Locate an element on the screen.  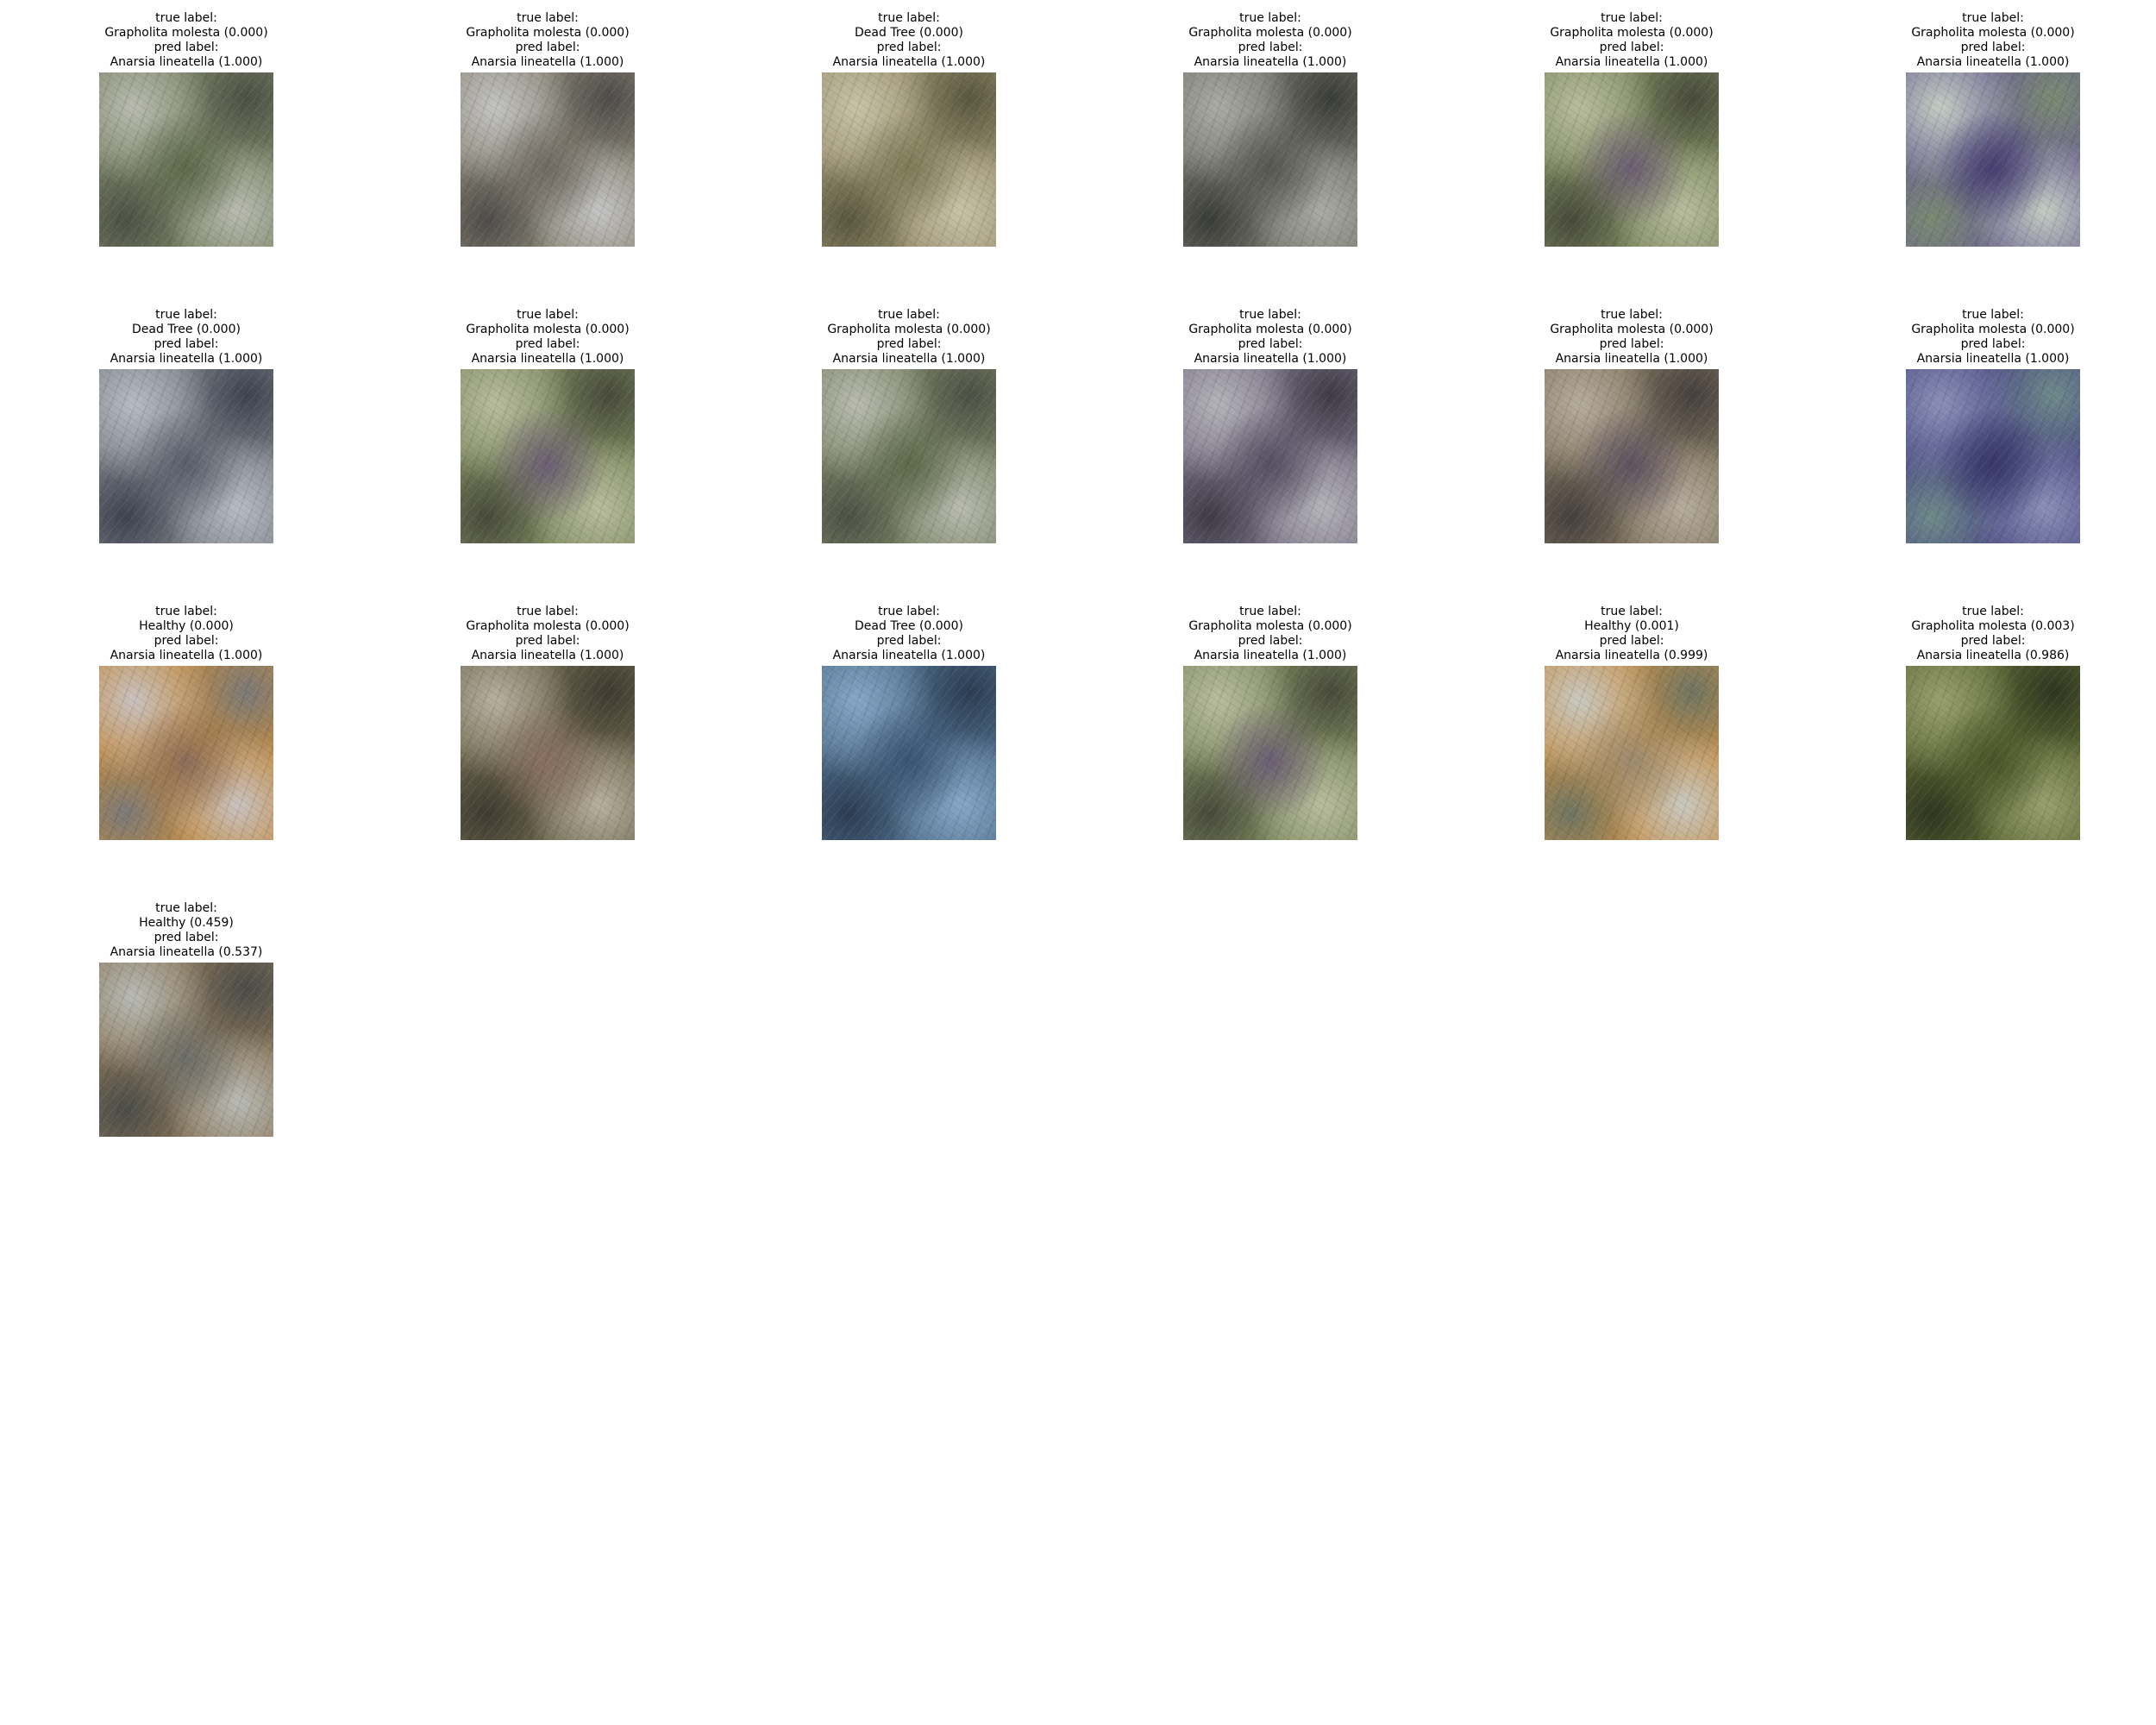
true-label-value: Healthy (0.001) is located at coordinates (1631, 626).